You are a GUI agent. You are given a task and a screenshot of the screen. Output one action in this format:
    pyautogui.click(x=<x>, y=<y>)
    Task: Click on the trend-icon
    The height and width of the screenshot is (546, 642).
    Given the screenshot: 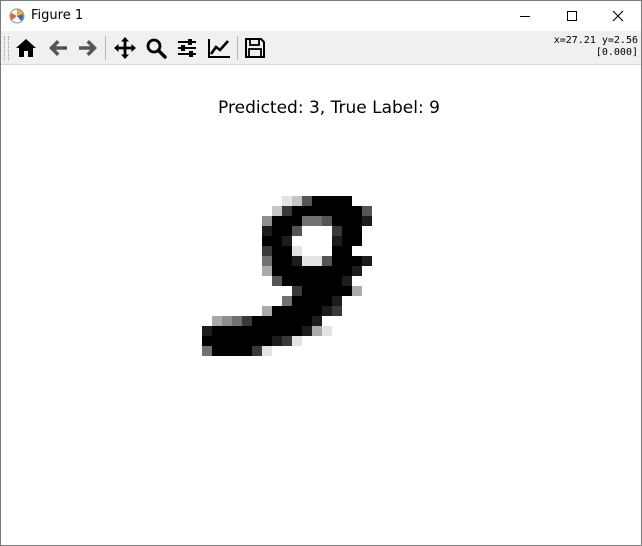 What is the action you would take?
    pyautogui.click(x=219, y=48)
    